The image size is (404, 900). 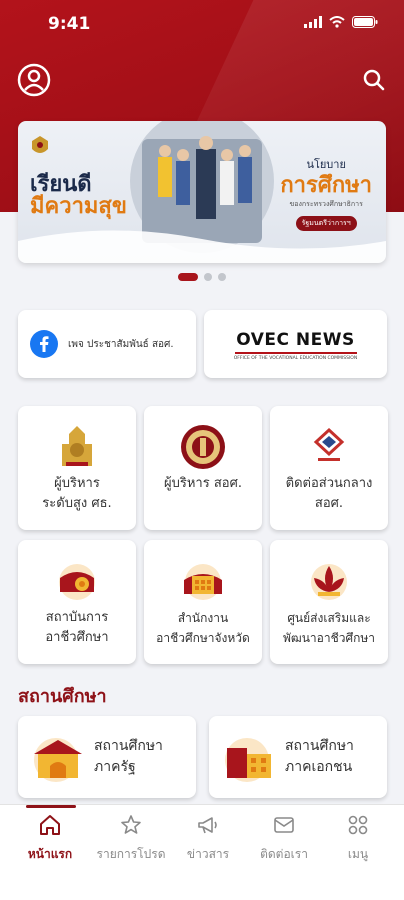 What do you see at coordinates (61, 184) in the screenshot?
I see `banner-slogan-line1: เรียนดี` at bounding box center [61, 184].